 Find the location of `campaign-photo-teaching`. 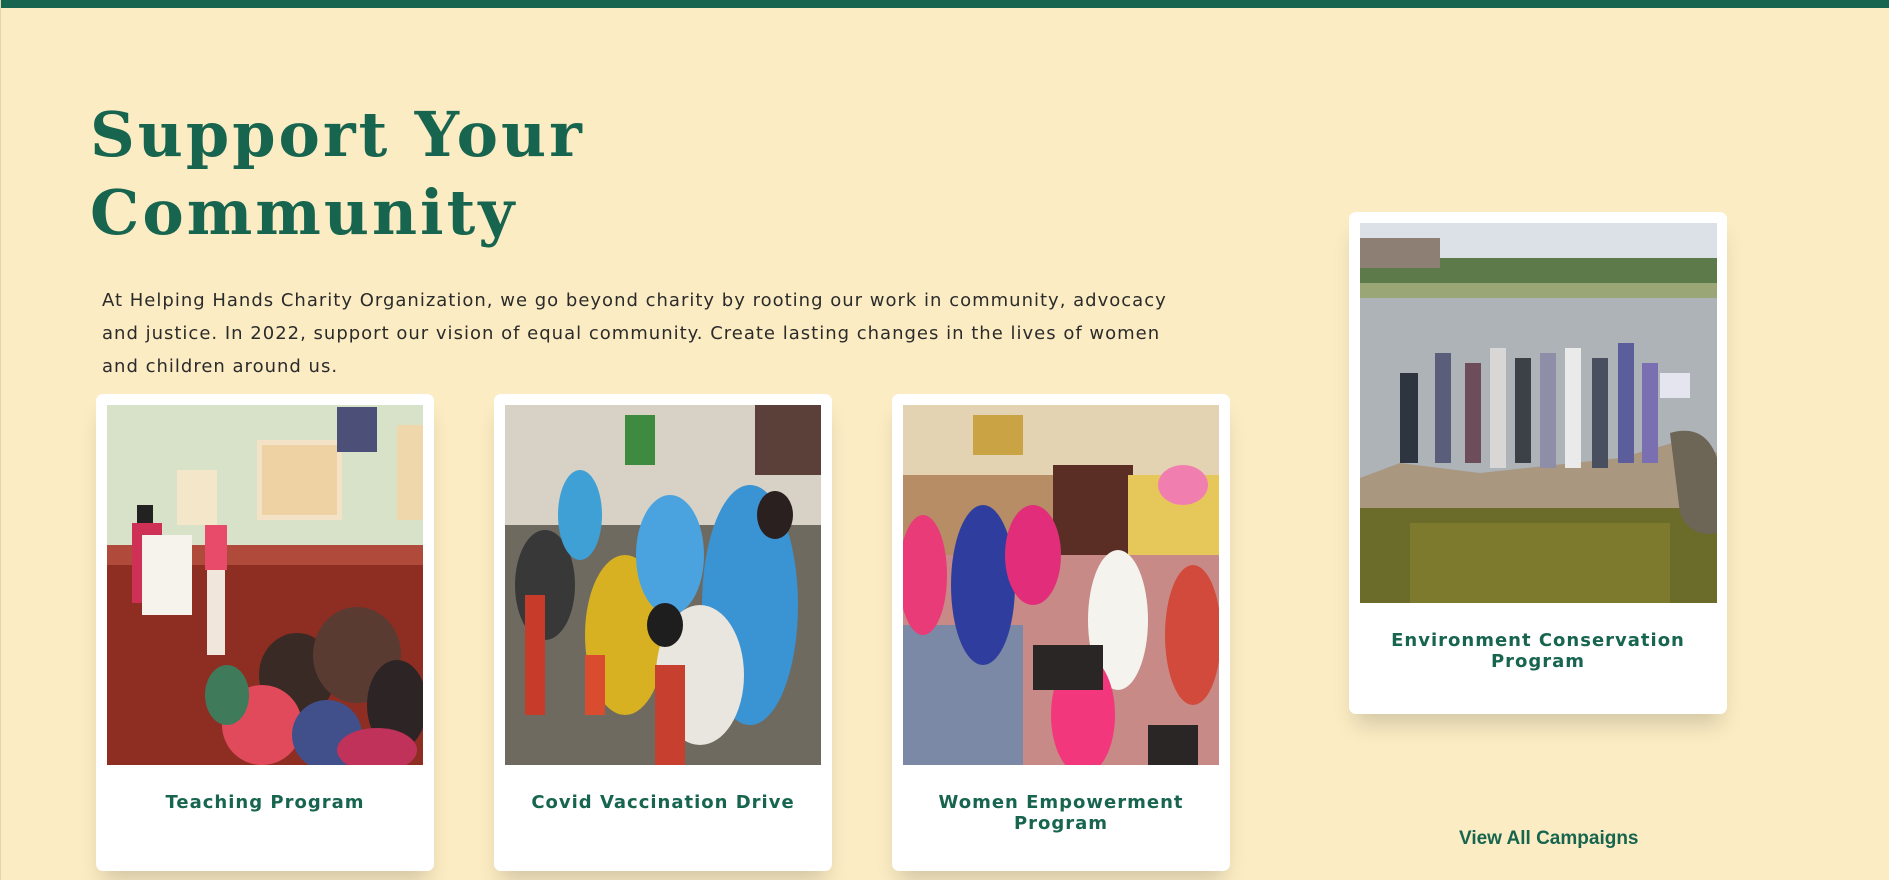

campaign-photo-teaching is located at coordinates (265, 585).